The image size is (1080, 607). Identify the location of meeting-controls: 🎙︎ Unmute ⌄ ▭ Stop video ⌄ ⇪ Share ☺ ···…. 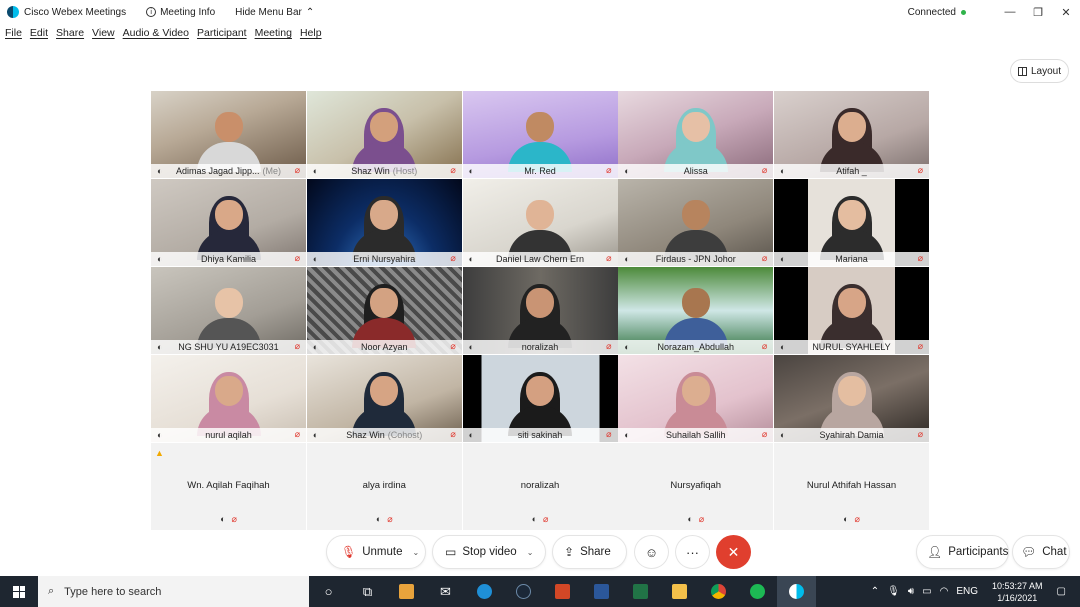
(540, 551).